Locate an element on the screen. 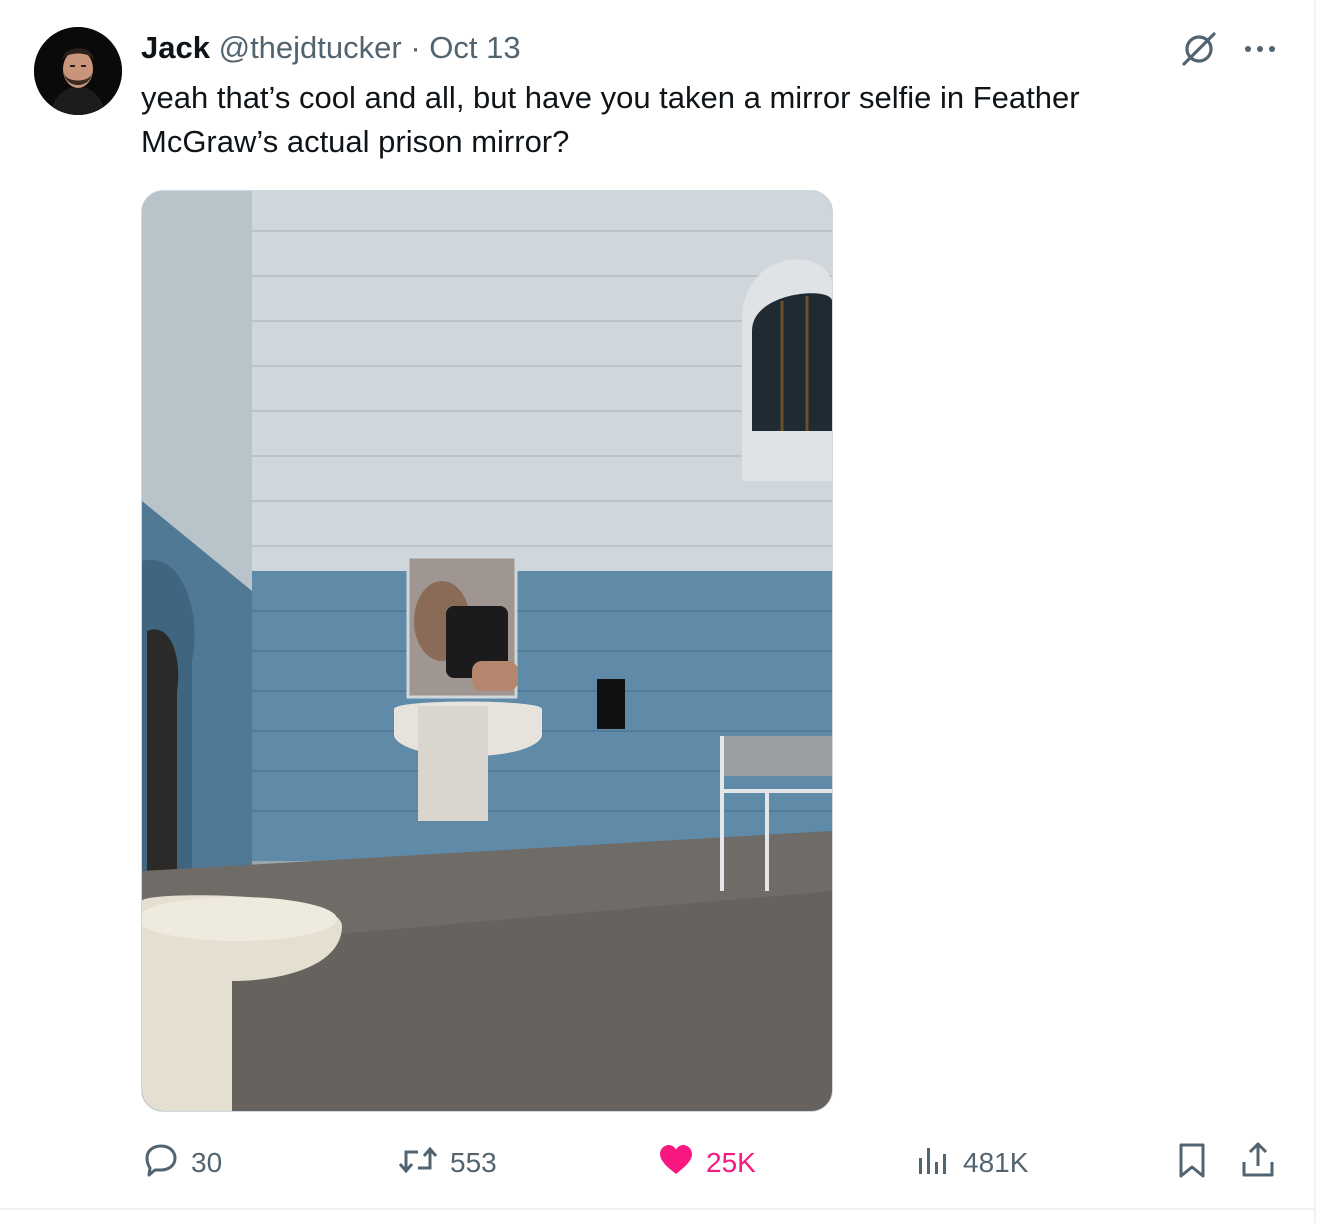 This screenshot has width=1326, height=1224. views-icon is located at coordinates (933, 1163).